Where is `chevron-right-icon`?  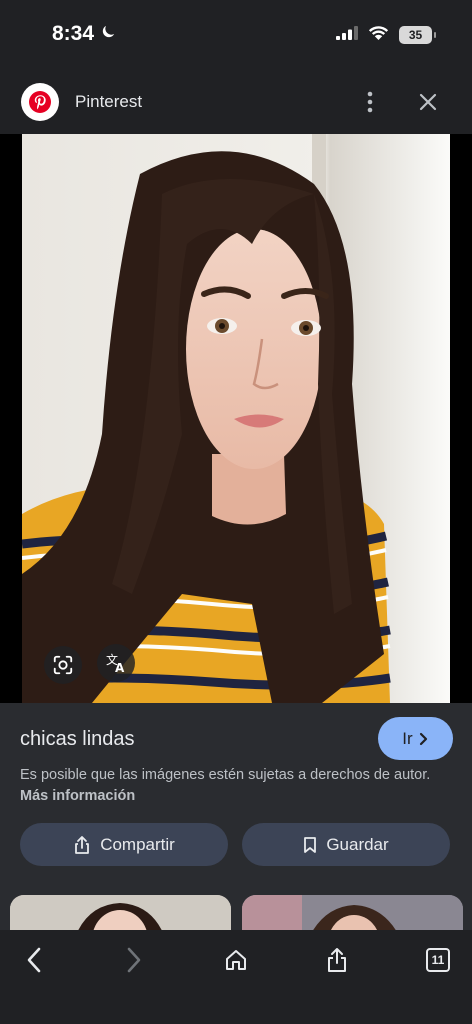
chevron-right-icon is located at coordinates (423, 738).